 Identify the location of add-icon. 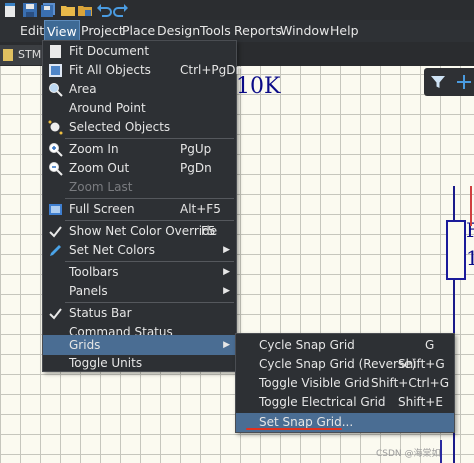
(464, 82).